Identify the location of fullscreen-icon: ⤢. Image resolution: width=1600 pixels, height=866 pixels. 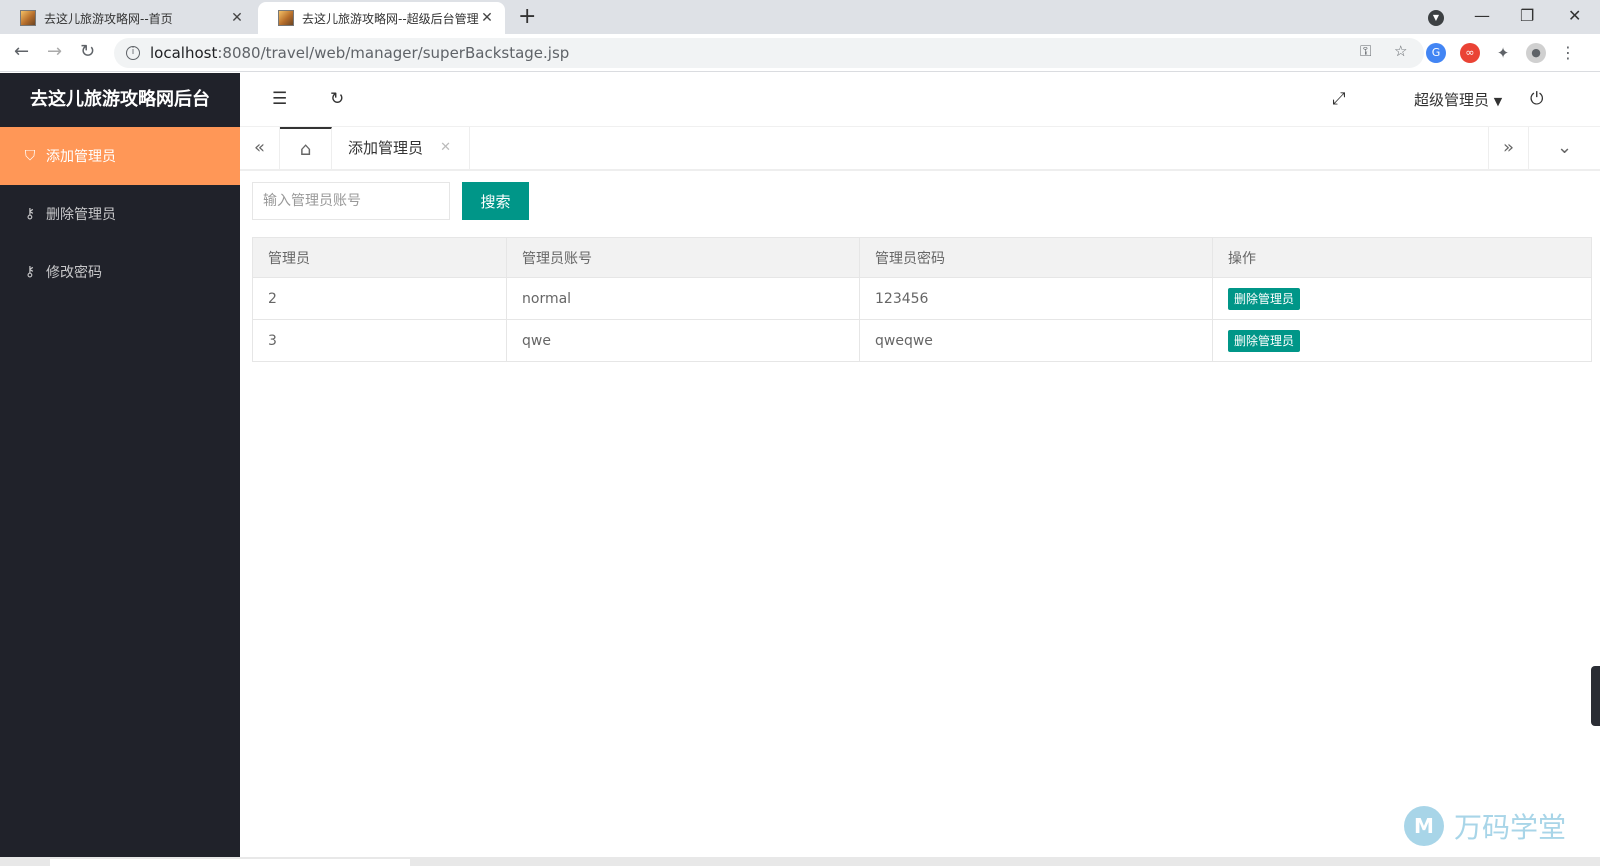
(1339, 99).